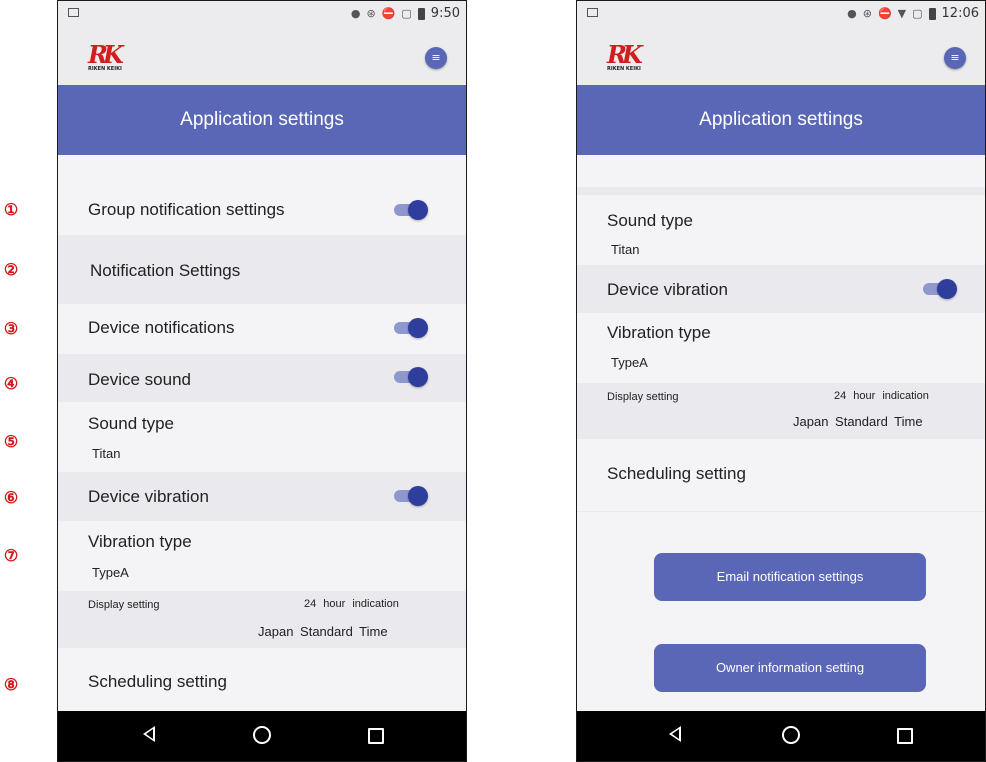 The image size is (986, 762). Describe the element at coordinates (11, 555) in the screenshot. I see `callout-7: ⑦` at that location.